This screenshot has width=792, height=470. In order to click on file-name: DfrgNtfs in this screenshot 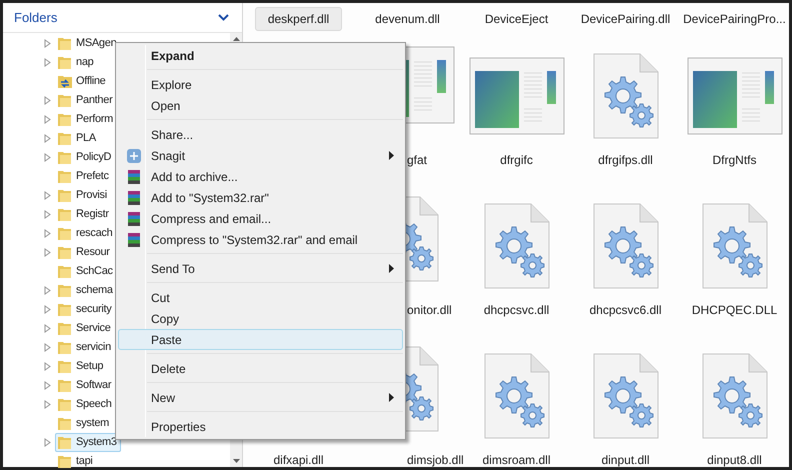, I will do `click(734, 160)`.